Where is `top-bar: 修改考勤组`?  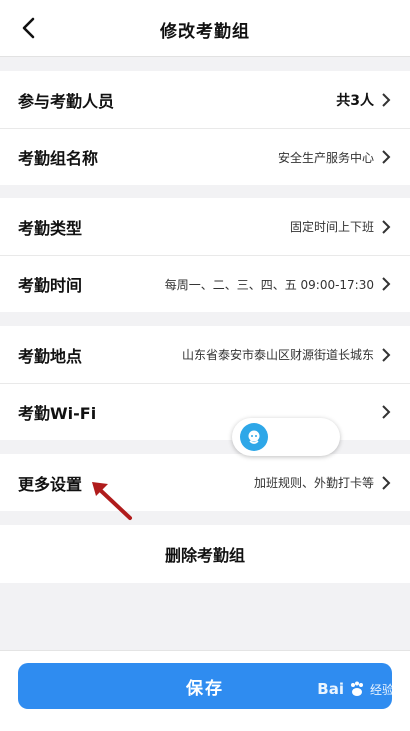
top-bar: 修改考勤组 is located at coordinates (205, 28).